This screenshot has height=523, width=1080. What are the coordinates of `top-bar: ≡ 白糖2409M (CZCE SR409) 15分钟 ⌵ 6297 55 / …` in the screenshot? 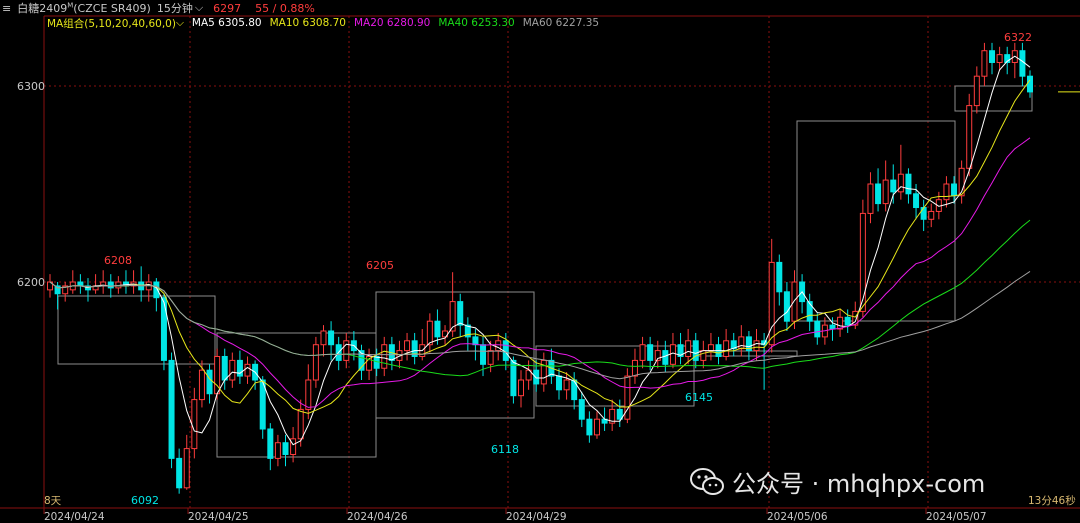 It's located at (540, 8).